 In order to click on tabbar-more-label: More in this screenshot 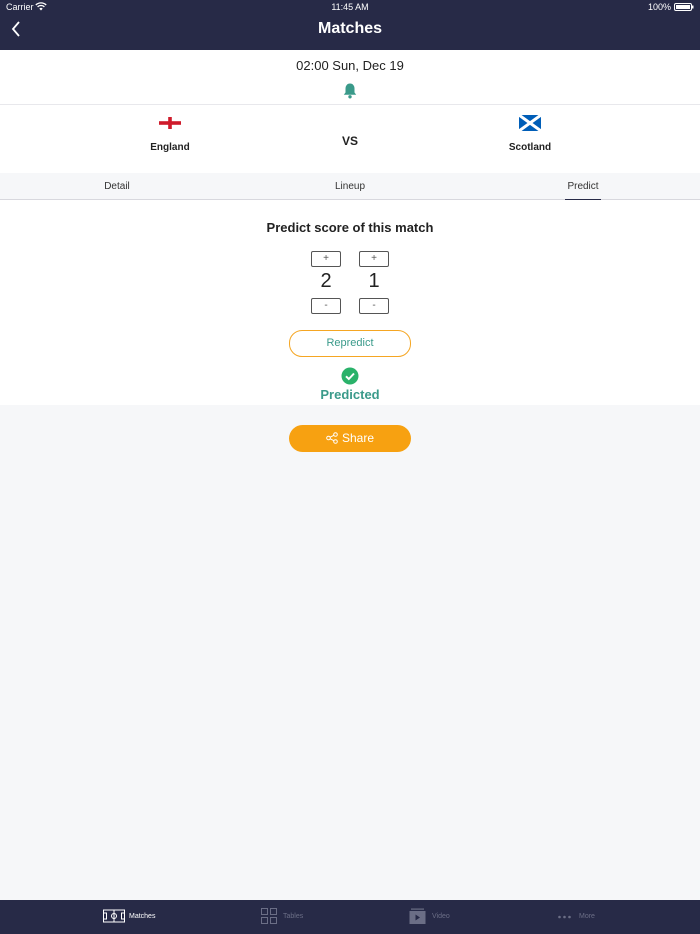, I will do `click(587, 916)`.